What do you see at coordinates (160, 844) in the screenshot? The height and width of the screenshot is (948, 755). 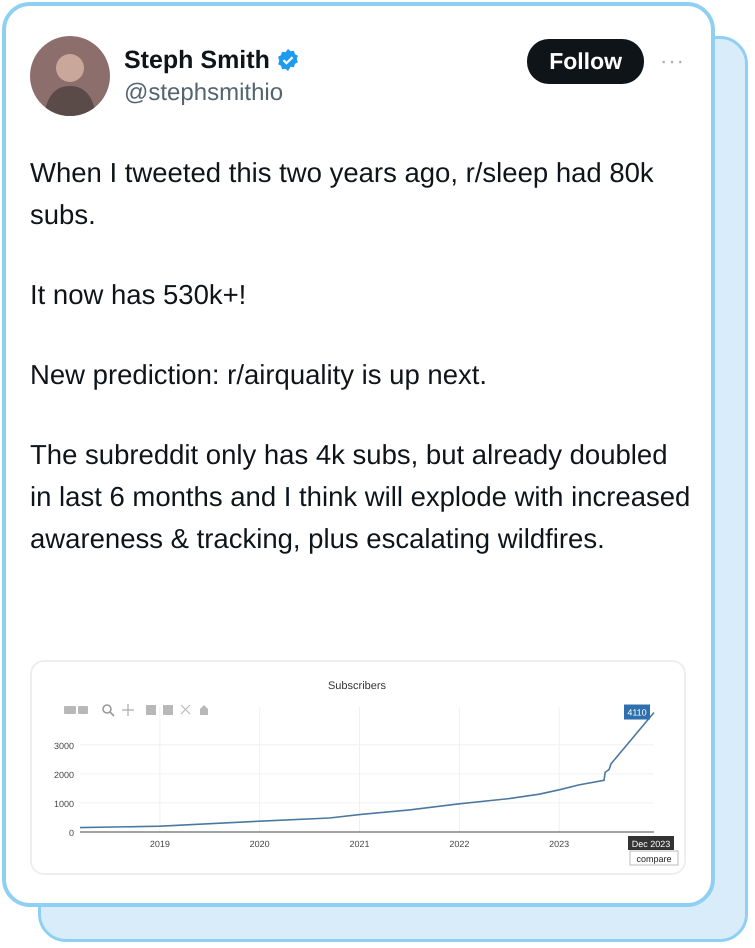 I see `x-tick-label: 2019` at bounding box center [160, 844].